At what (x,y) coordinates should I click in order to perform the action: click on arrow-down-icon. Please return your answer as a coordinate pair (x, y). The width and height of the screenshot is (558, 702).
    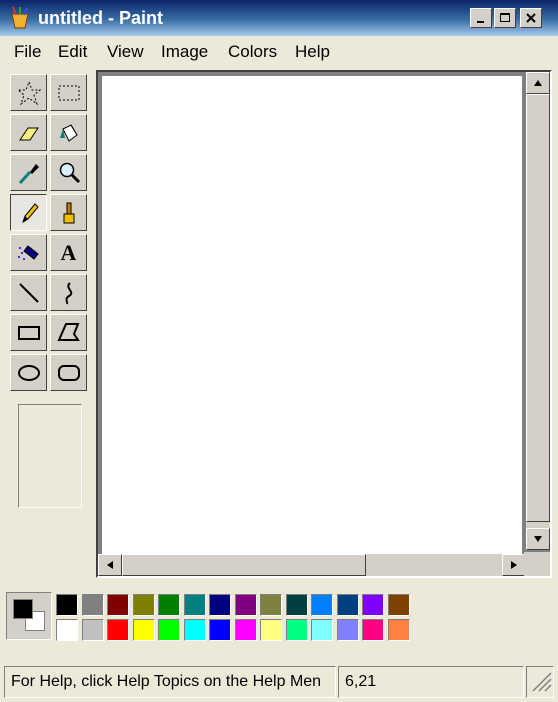
    Looking at the image, I should click on (538, 539).